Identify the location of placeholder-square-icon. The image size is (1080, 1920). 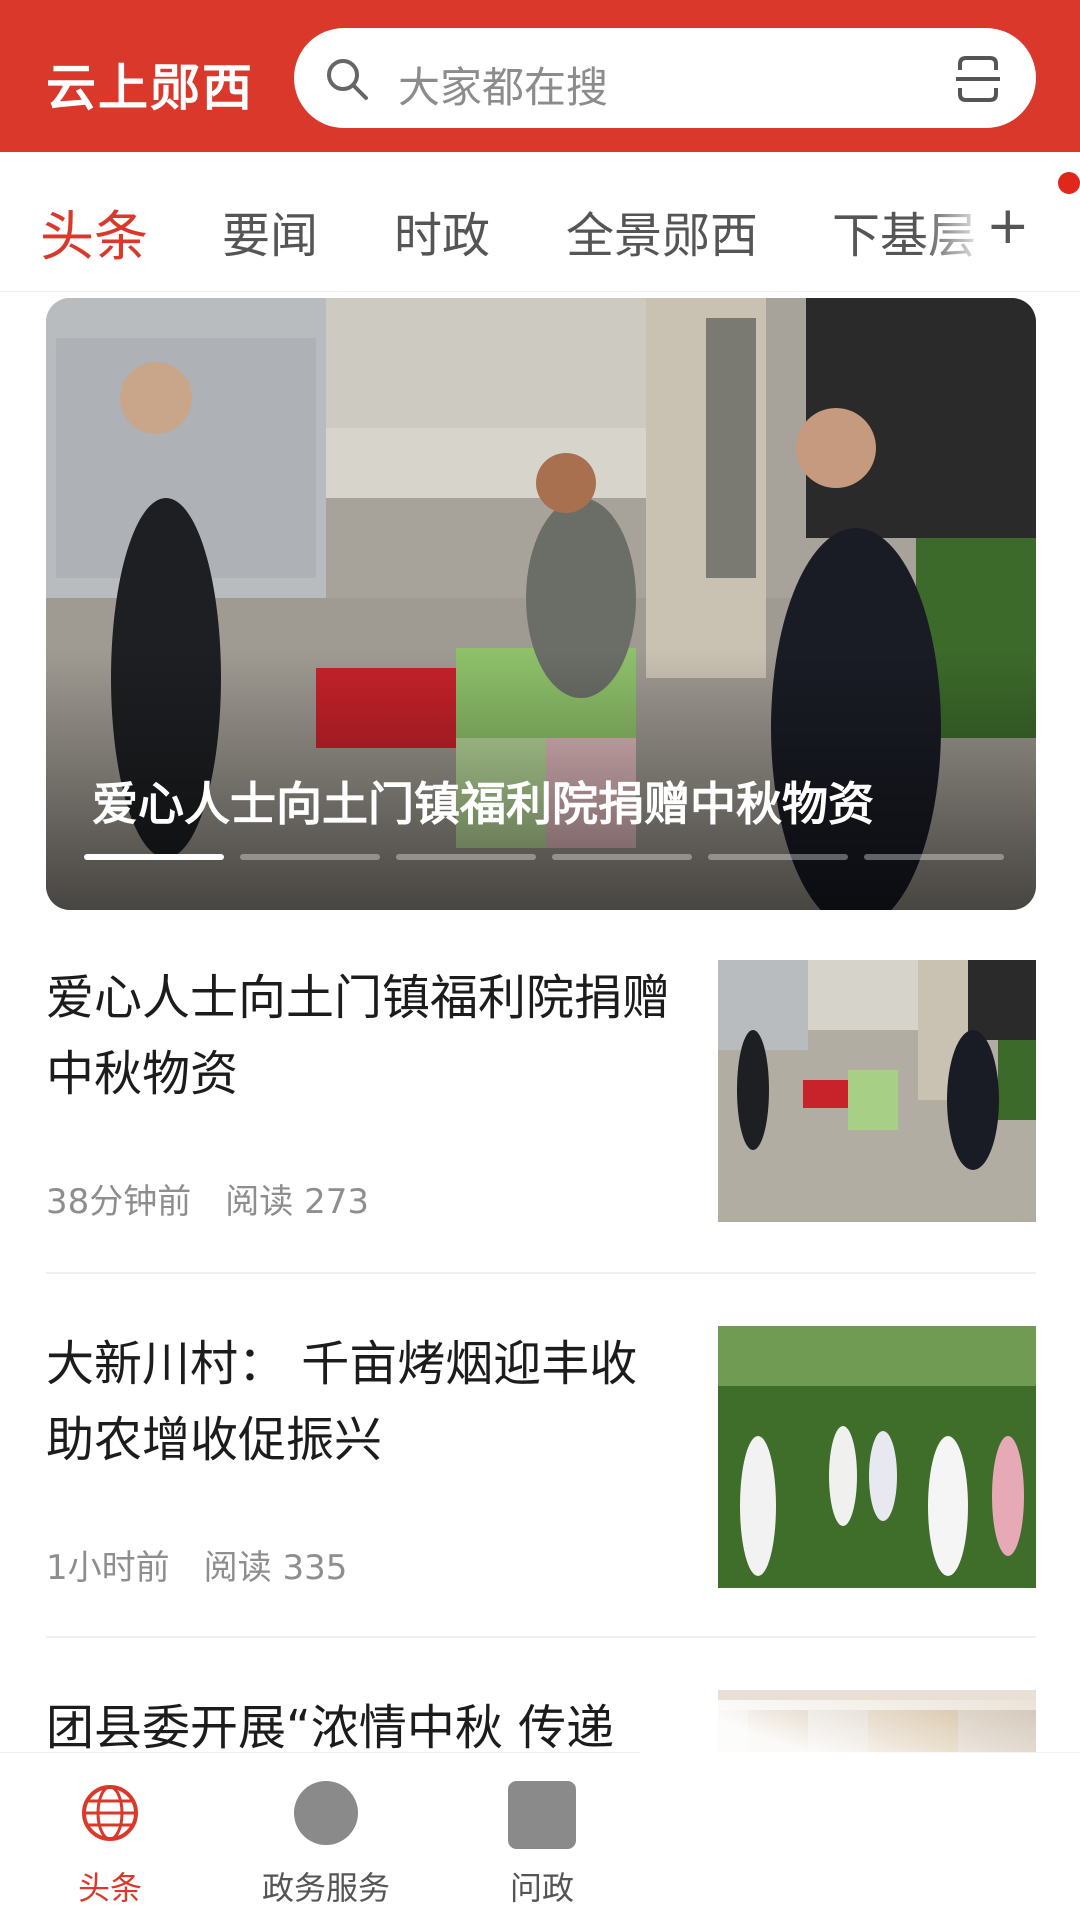
(542, 1815).